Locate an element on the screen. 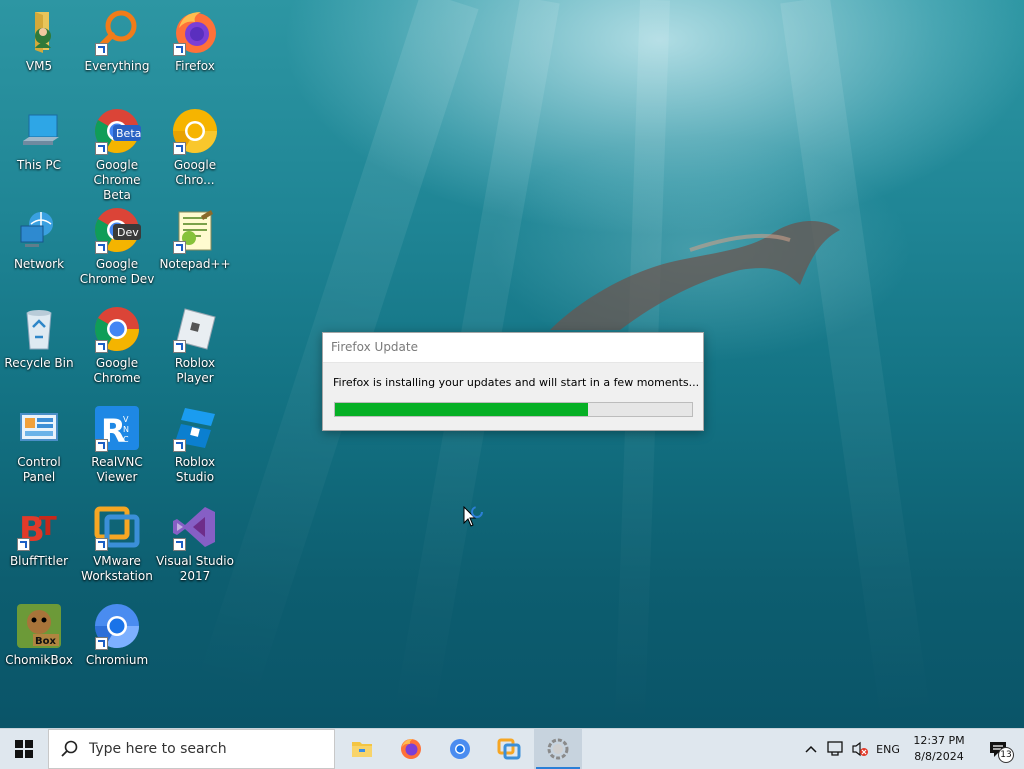  control-panel-icon is located at coordinates (39, 428).